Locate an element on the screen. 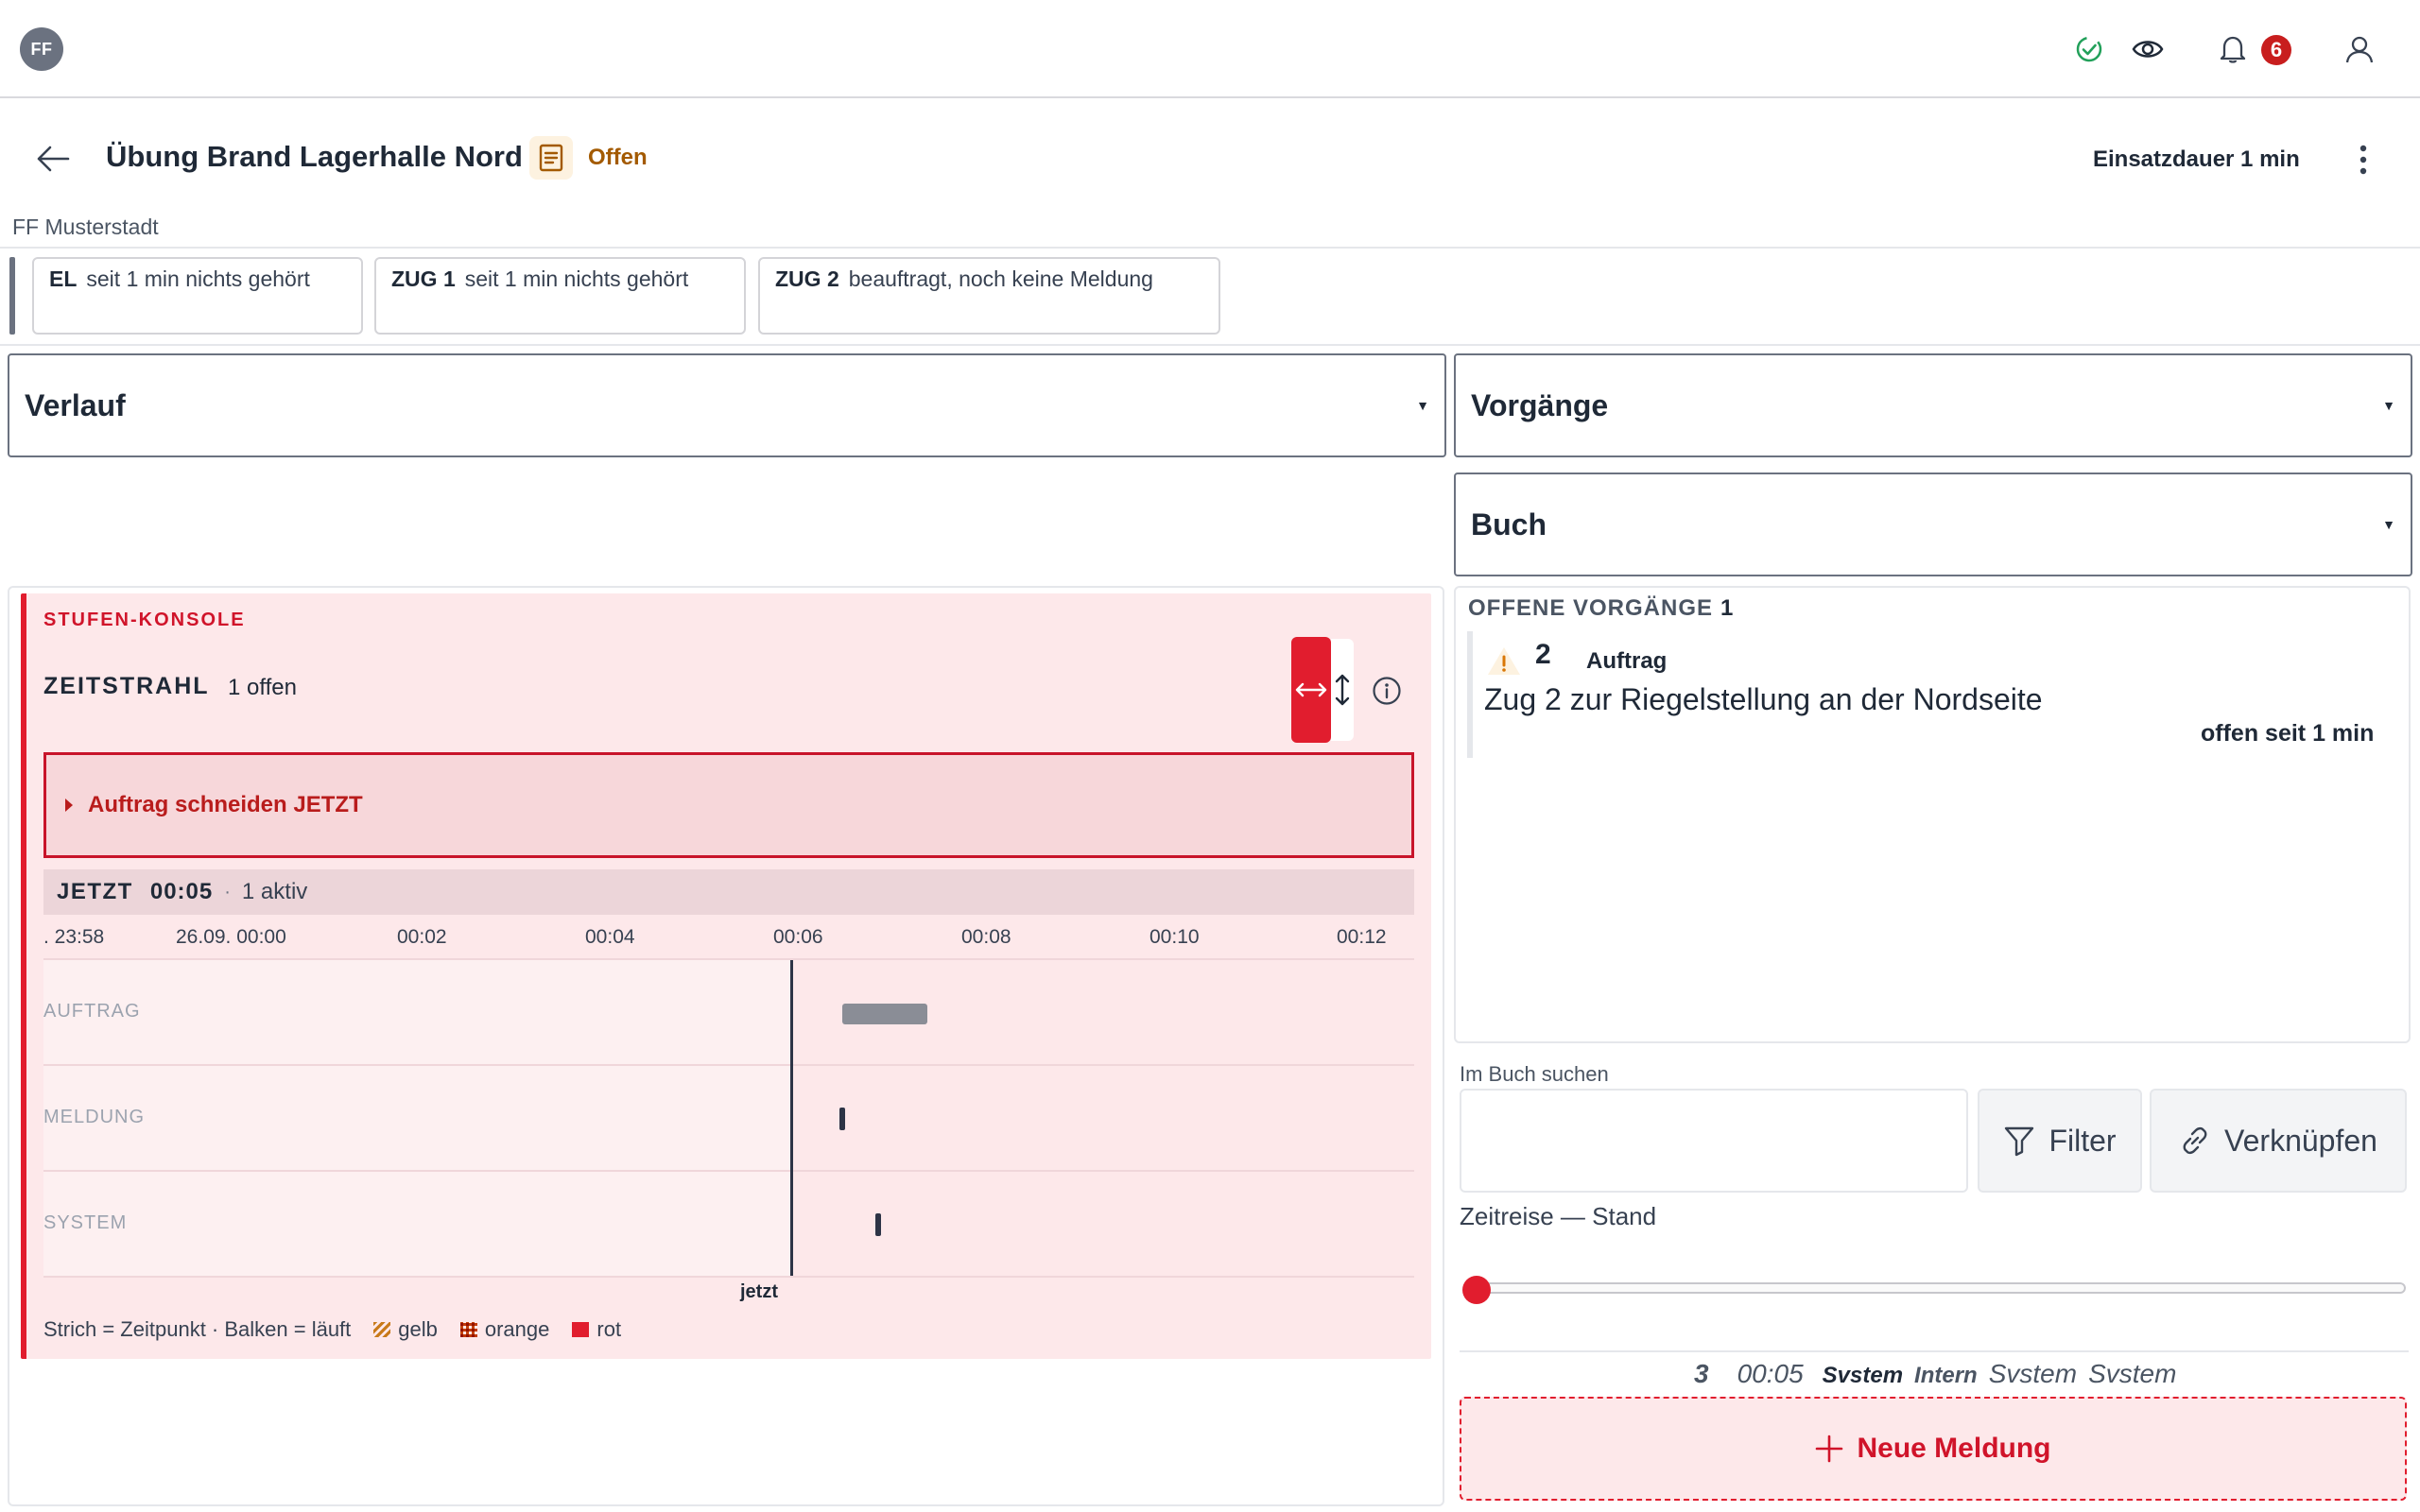 This screenshot has width=2420, height=1512. legend-item-orange: orange is located at coordinates (504, 1329).